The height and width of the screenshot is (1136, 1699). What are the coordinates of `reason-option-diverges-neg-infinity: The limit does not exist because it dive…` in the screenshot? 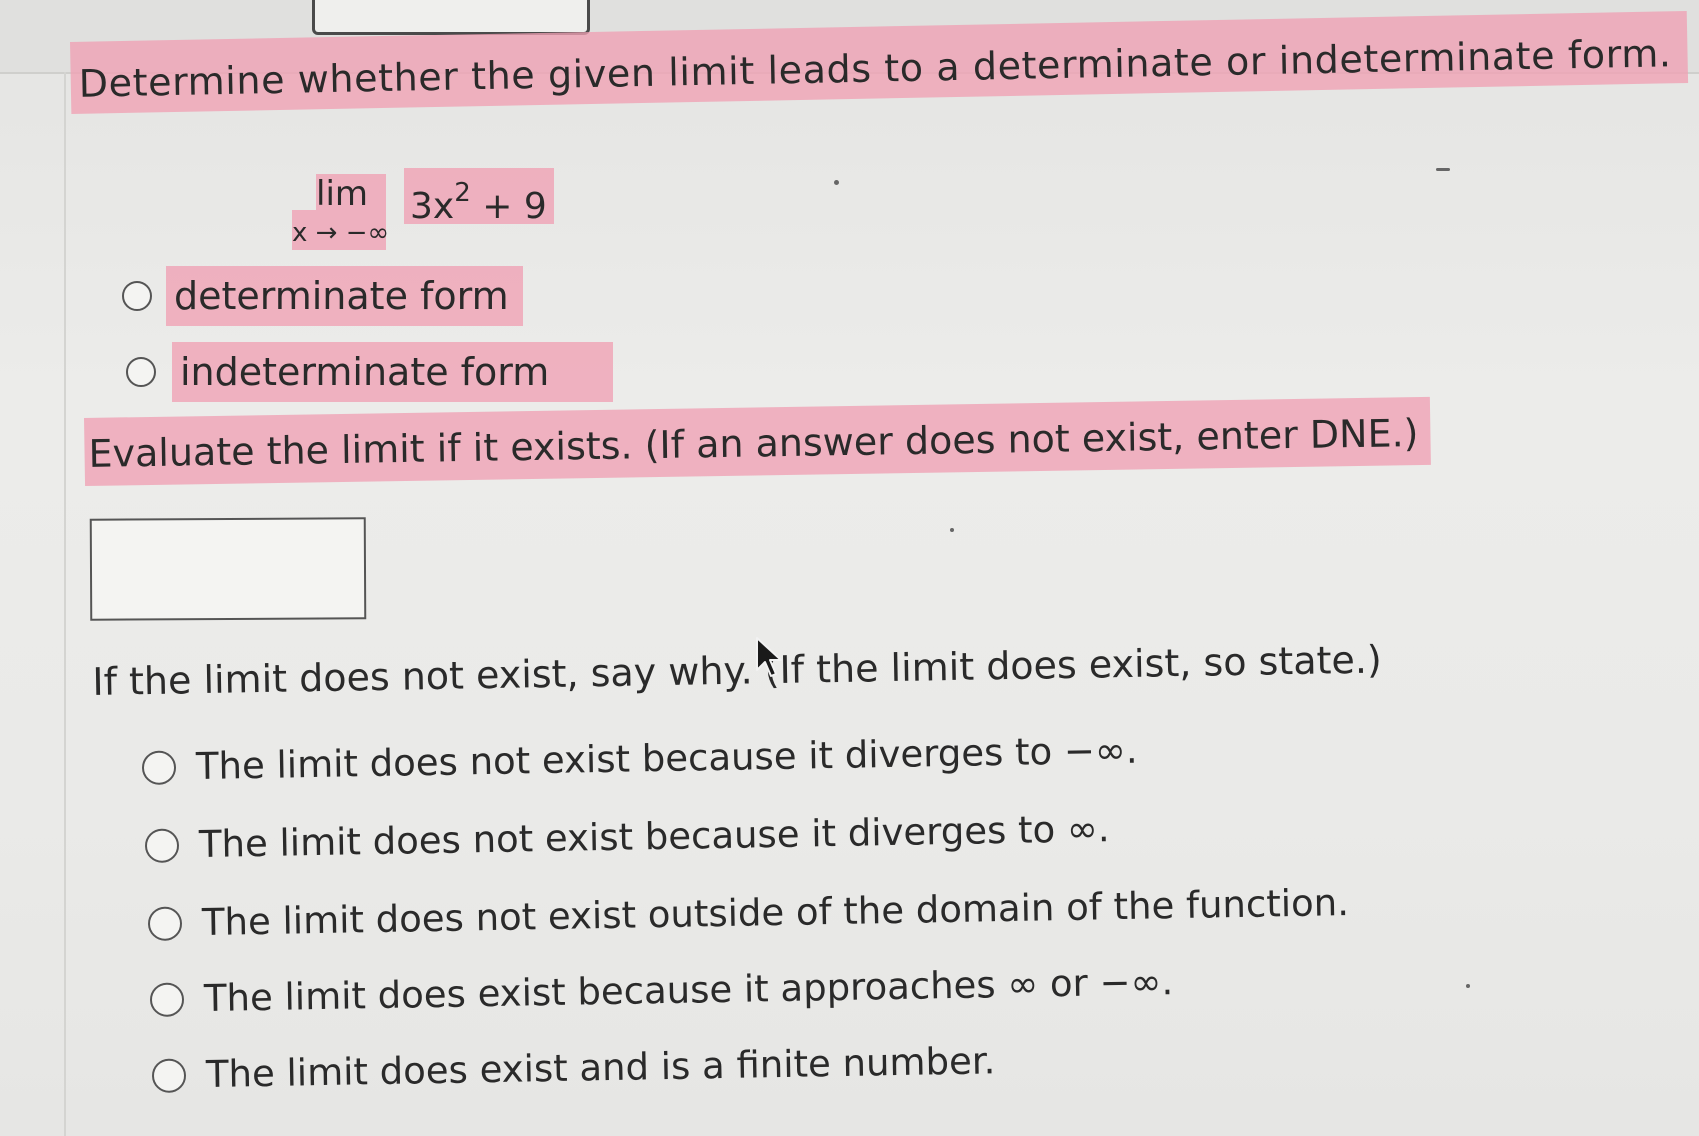 It's located at (639, 759).